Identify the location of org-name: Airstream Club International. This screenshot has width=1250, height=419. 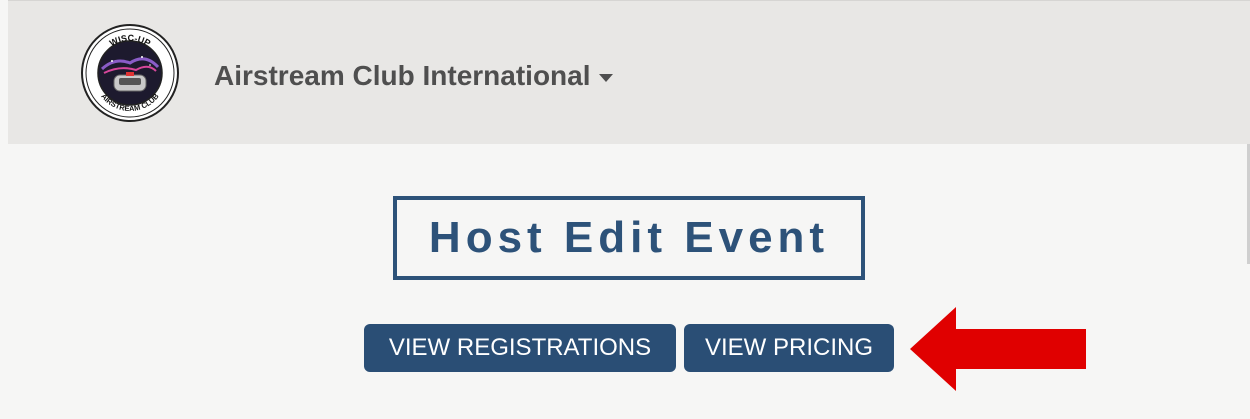
(402, 75).